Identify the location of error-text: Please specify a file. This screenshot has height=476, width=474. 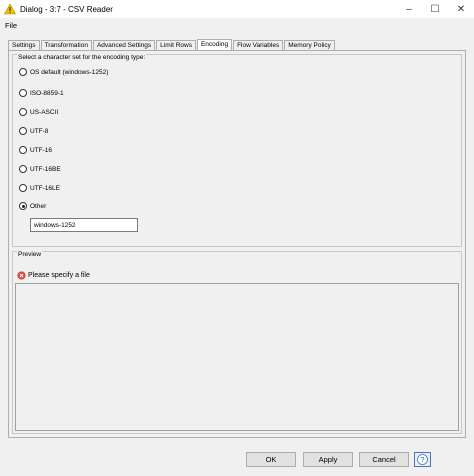
(59, 275).